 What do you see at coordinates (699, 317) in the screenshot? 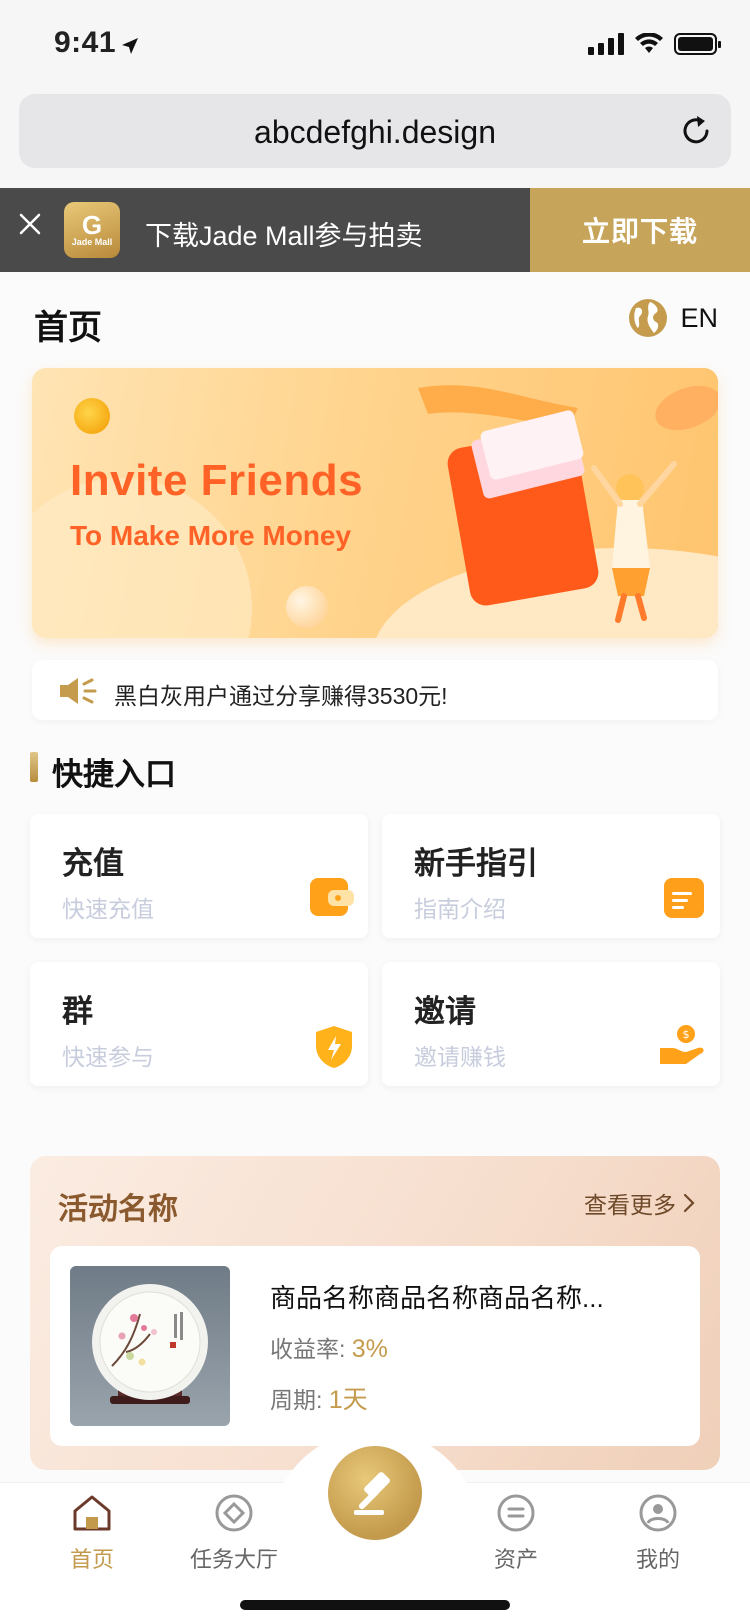
I see `language-label: EN` at bounding box center [699, 317].